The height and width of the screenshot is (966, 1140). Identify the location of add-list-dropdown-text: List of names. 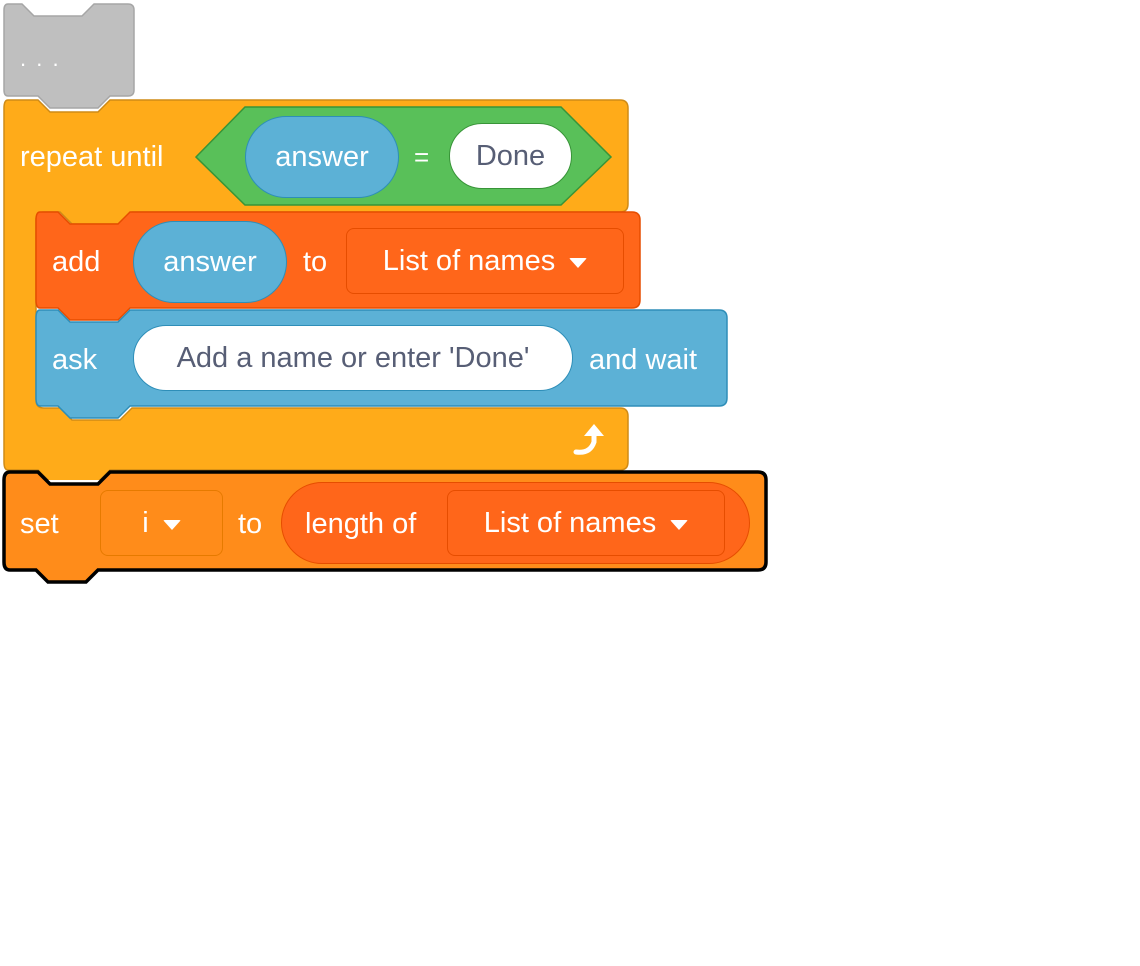
(469, 260).